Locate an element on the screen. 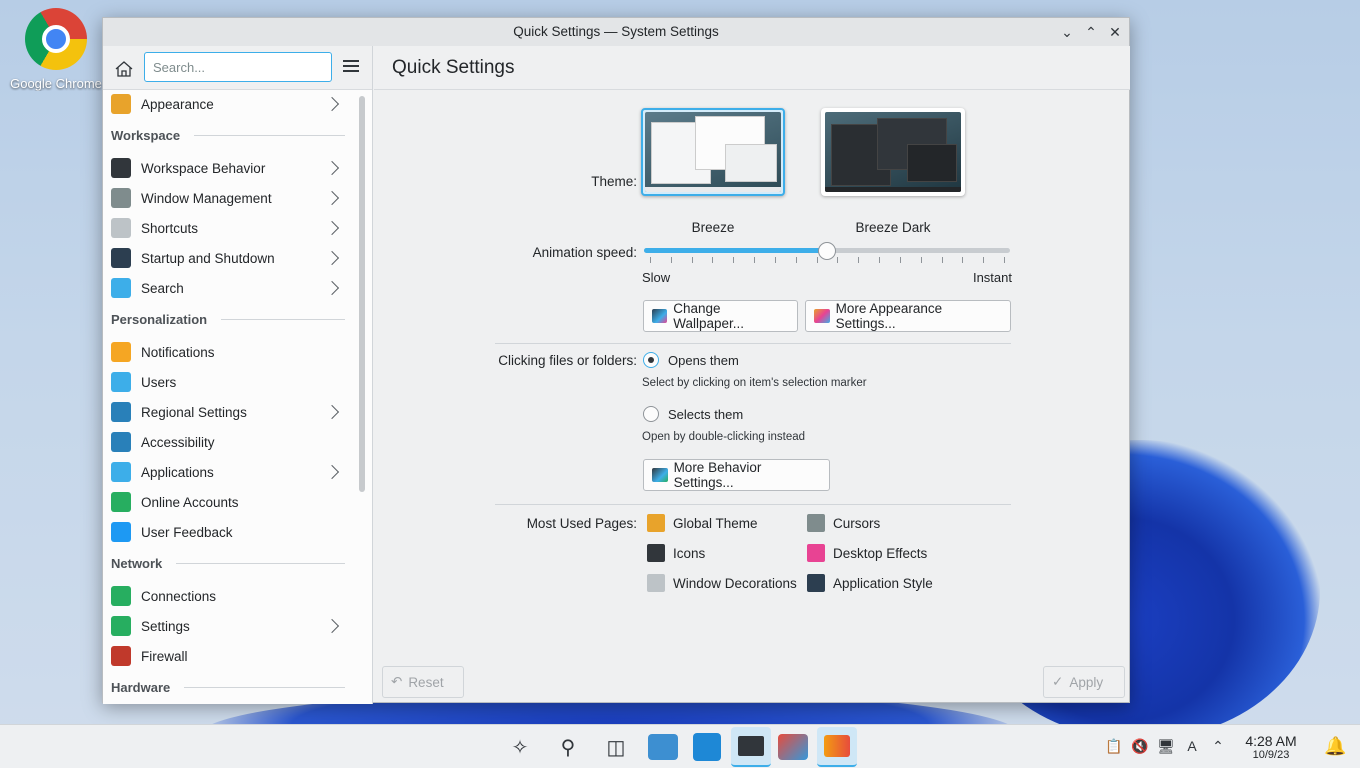  maximize-button: ⌃ is located at coordinates (1091, 32).